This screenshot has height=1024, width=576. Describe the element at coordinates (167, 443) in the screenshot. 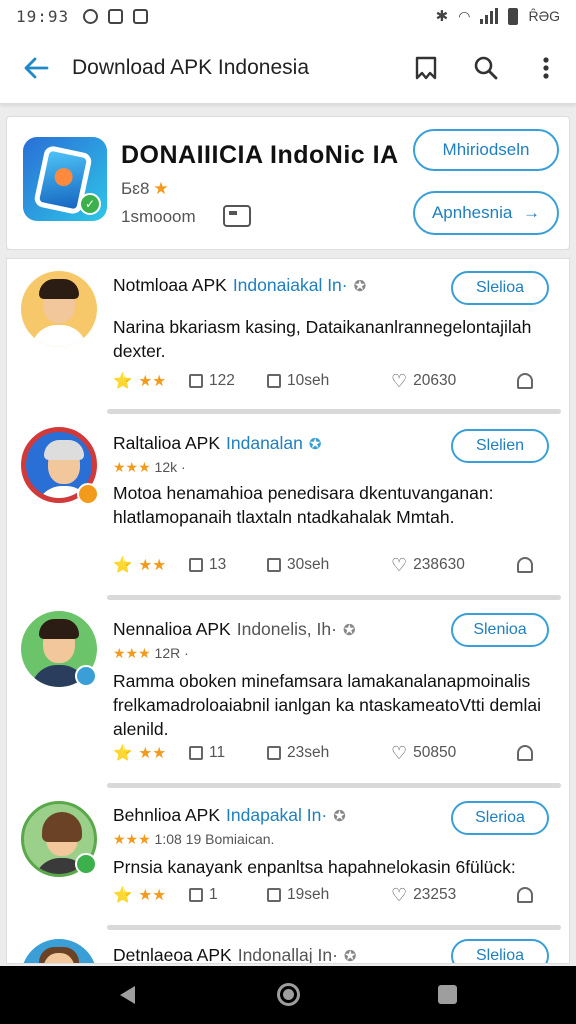

I see `author-name: Raltalioa APK` at that location.